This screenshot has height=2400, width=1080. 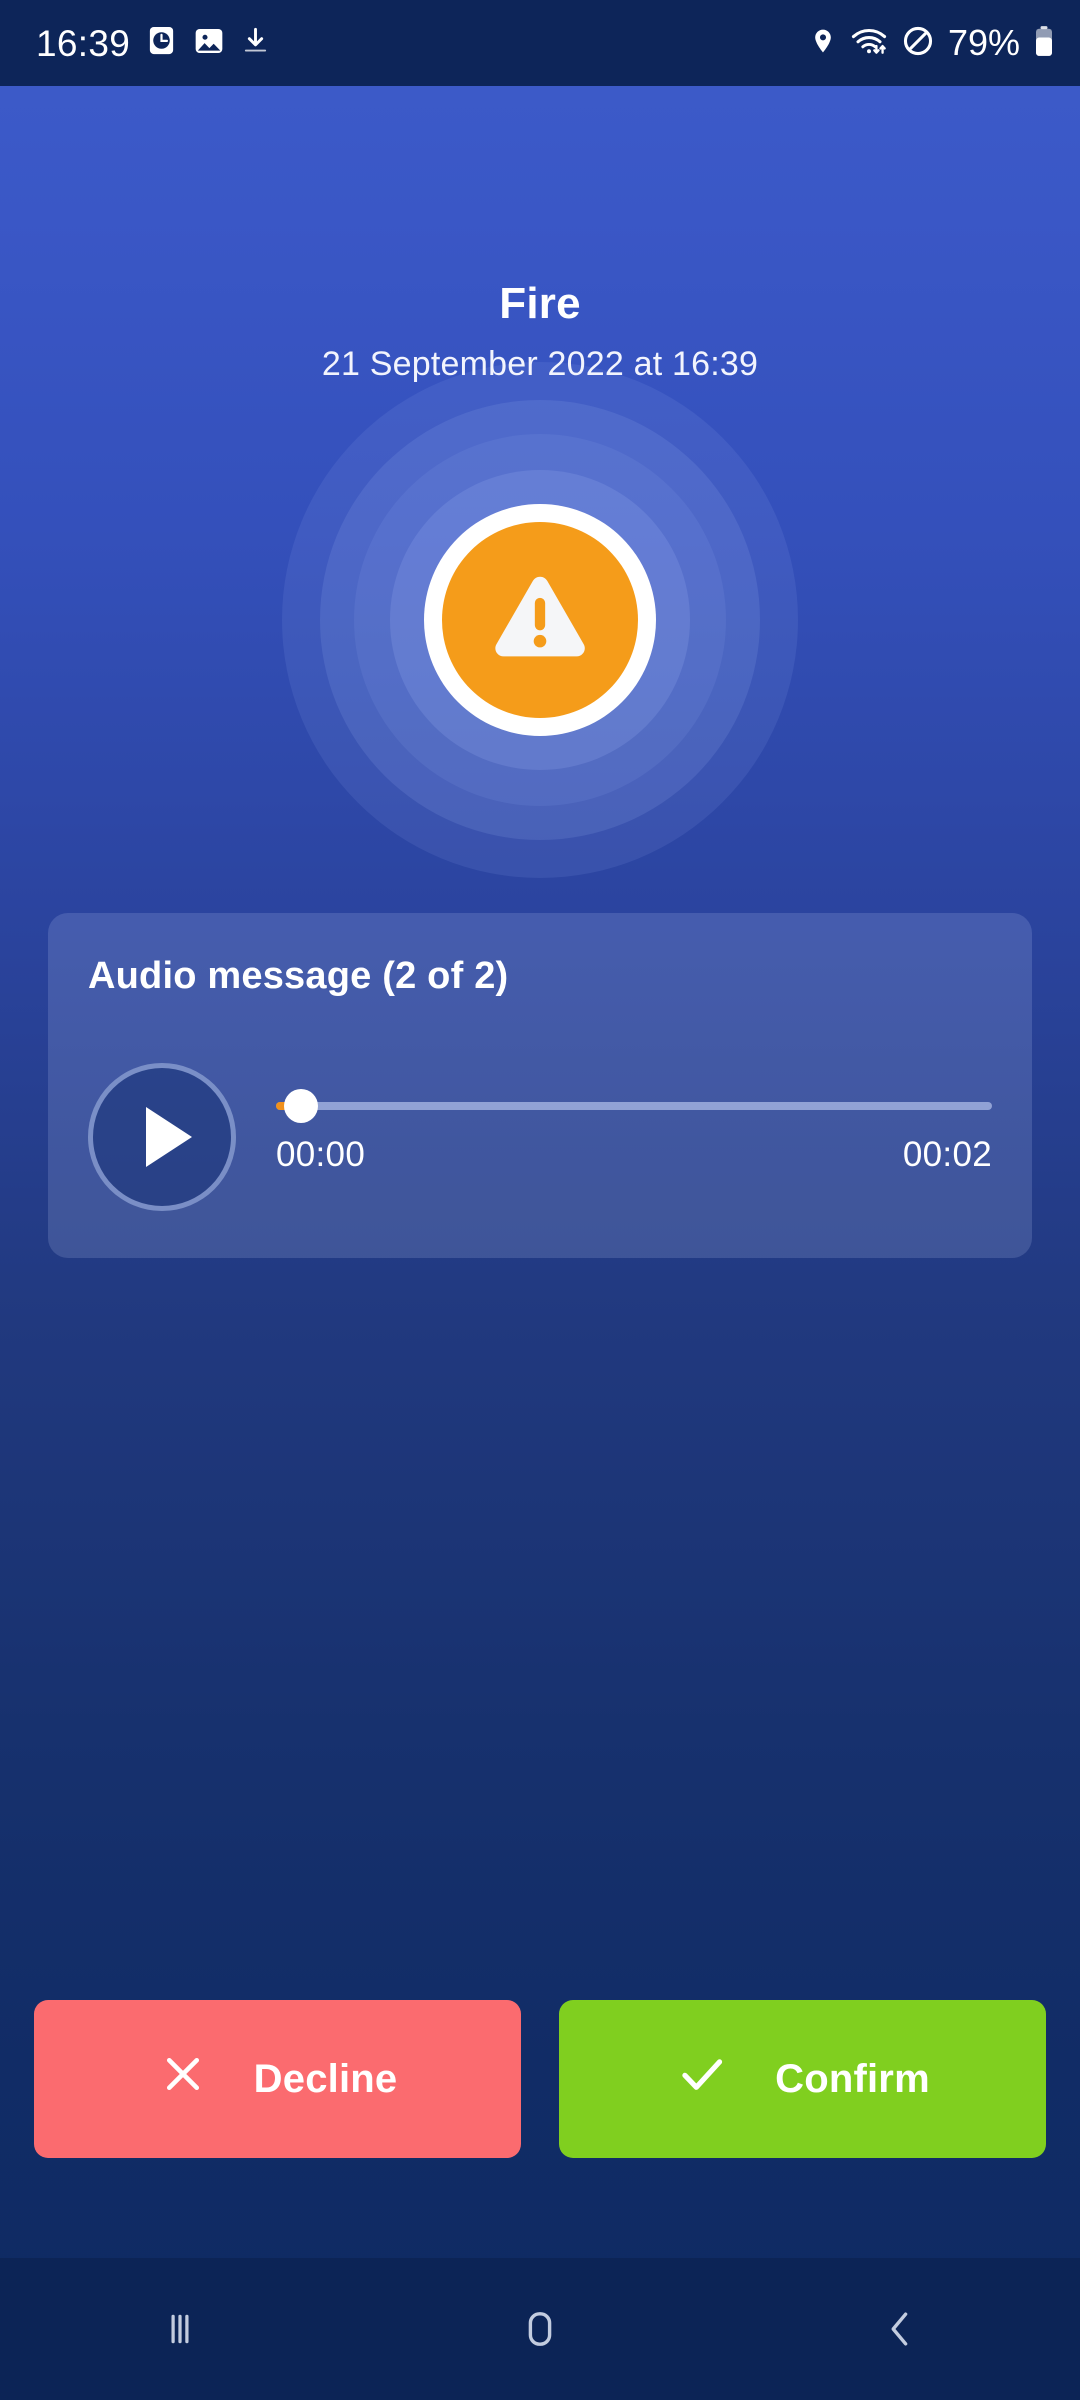 I want to click on alert-icon-pulse, so click(x=540, y=620).